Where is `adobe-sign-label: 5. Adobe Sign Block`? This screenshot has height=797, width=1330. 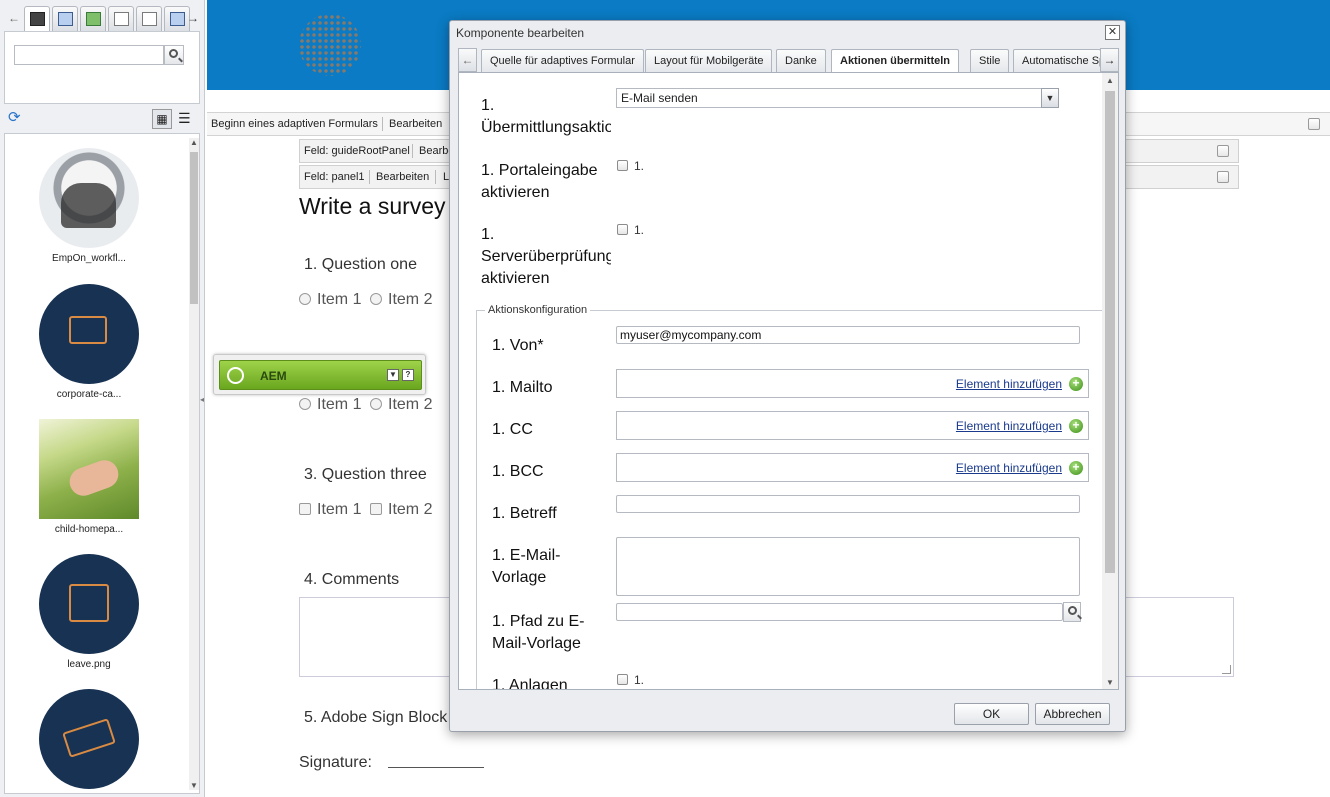 adobe-sign-label: 5. Adobe Sign Block is located at coordinates (376, 717).